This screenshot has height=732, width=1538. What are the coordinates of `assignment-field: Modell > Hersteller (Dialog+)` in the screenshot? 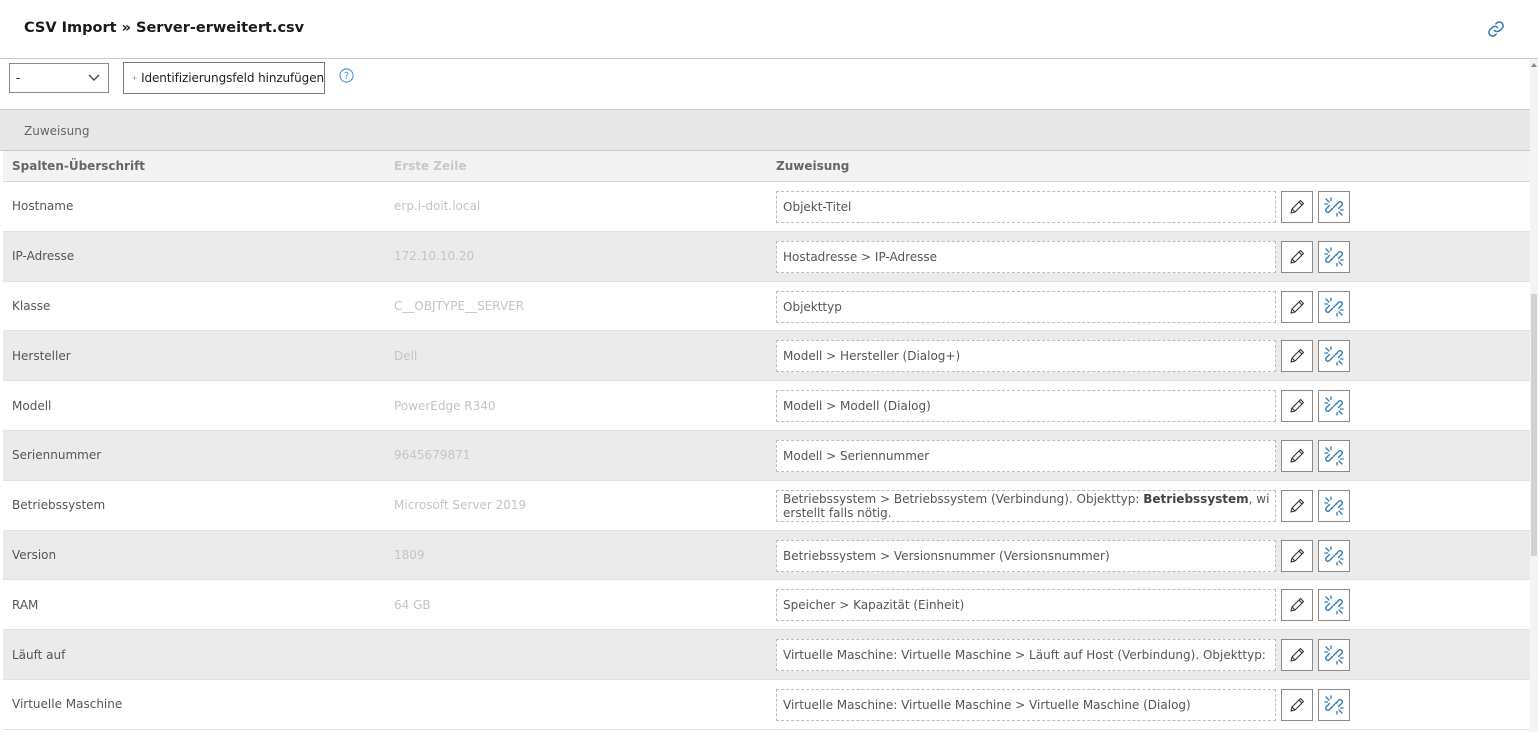 It's located at (1026, 356).